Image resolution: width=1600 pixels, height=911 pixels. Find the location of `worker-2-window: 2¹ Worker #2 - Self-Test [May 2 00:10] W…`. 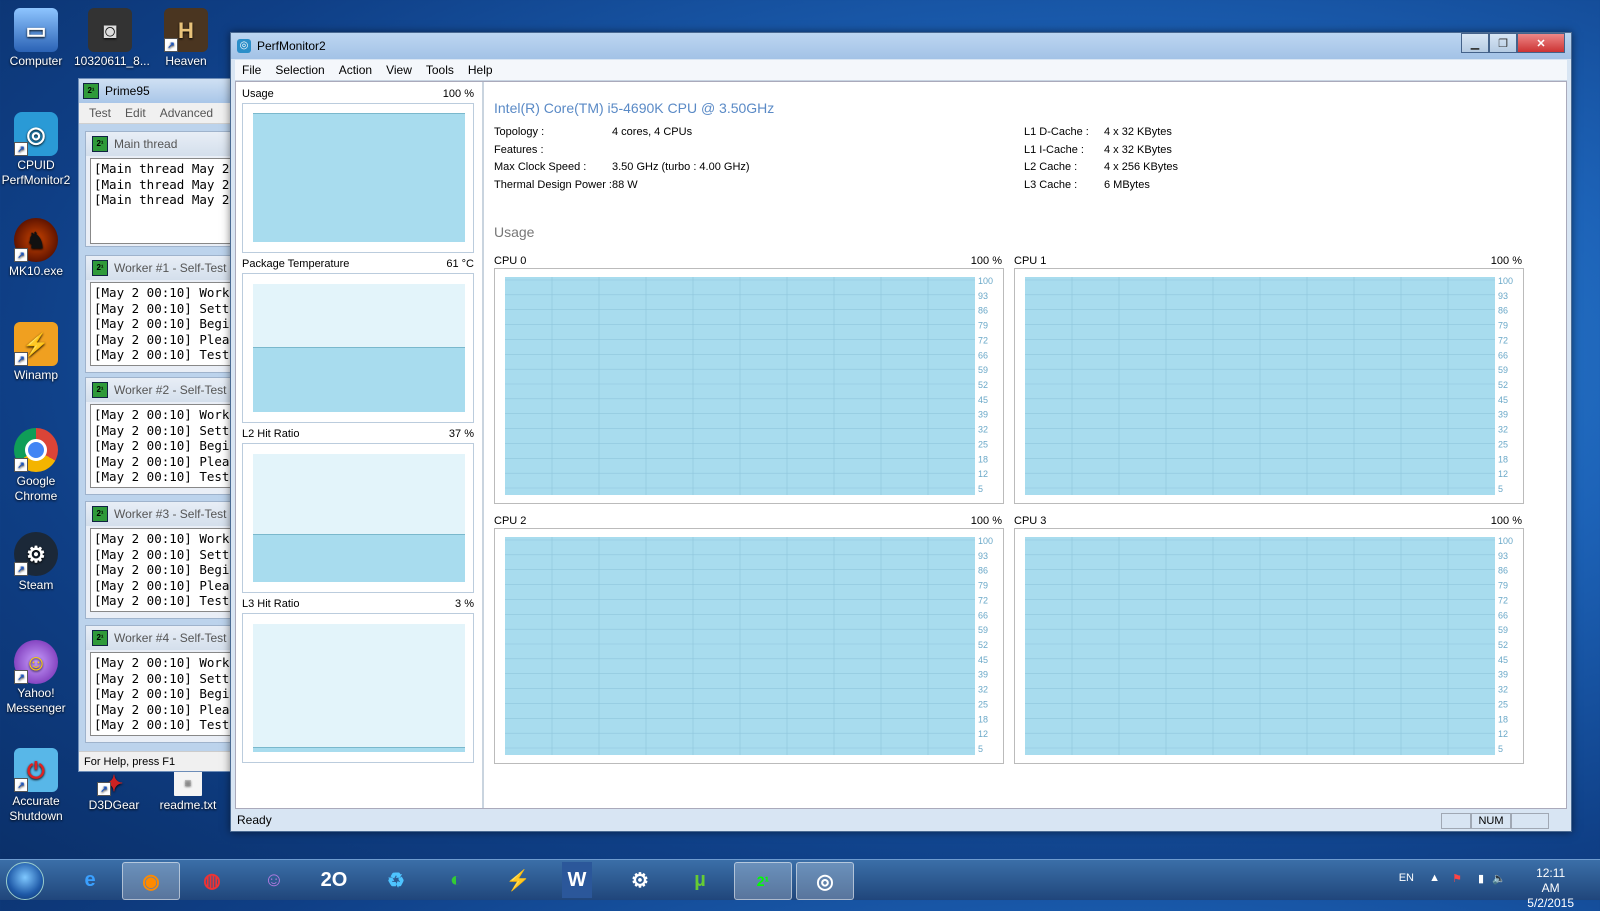

worker-2-window: 2¹ Worker #2 - Self-Test [May 2 00:10] W… is located at coordinates (161, 436).